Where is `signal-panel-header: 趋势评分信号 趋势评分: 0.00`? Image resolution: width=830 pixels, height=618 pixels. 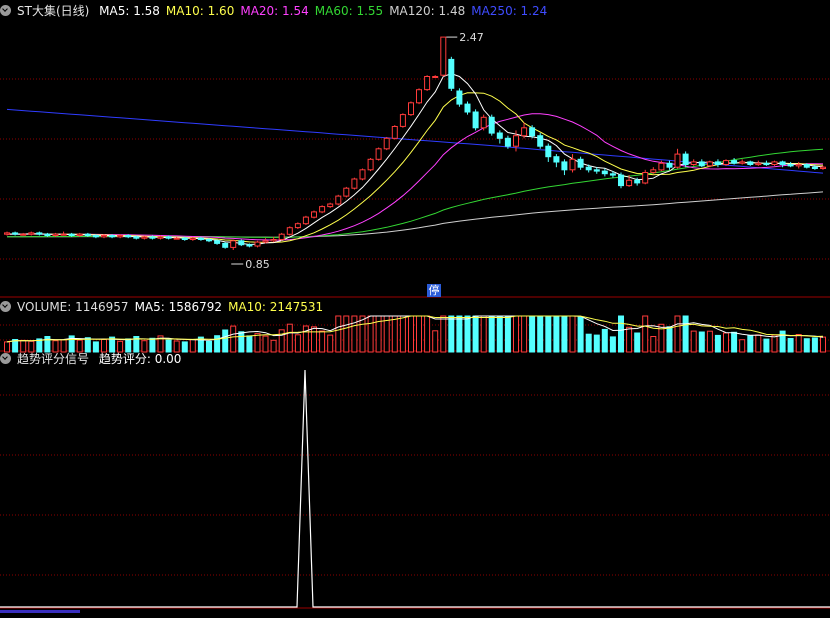 signal-panel-header: 趋势评分信号 趋势评分: 0.00 is located at coordinates (96, 359).